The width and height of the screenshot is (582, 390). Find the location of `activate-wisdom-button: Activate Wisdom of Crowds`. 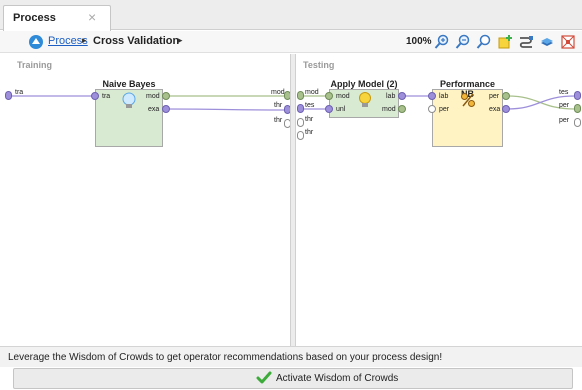

activate-wisdom-button: Activate Wisdom of Crowds is located at coordinates (293, 378).